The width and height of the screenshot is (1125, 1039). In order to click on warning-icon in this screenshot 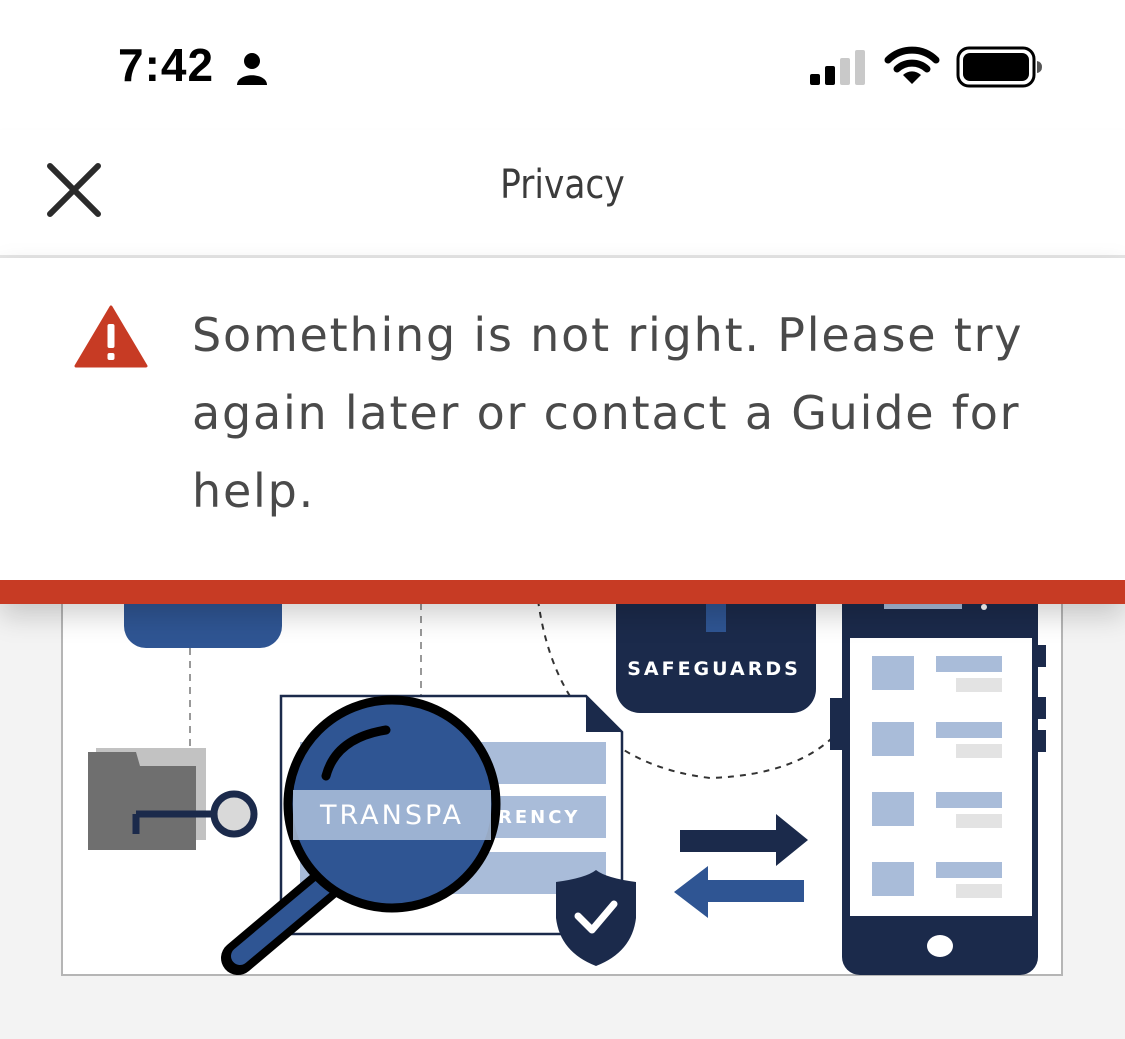, I will do `click(111, 336)`.